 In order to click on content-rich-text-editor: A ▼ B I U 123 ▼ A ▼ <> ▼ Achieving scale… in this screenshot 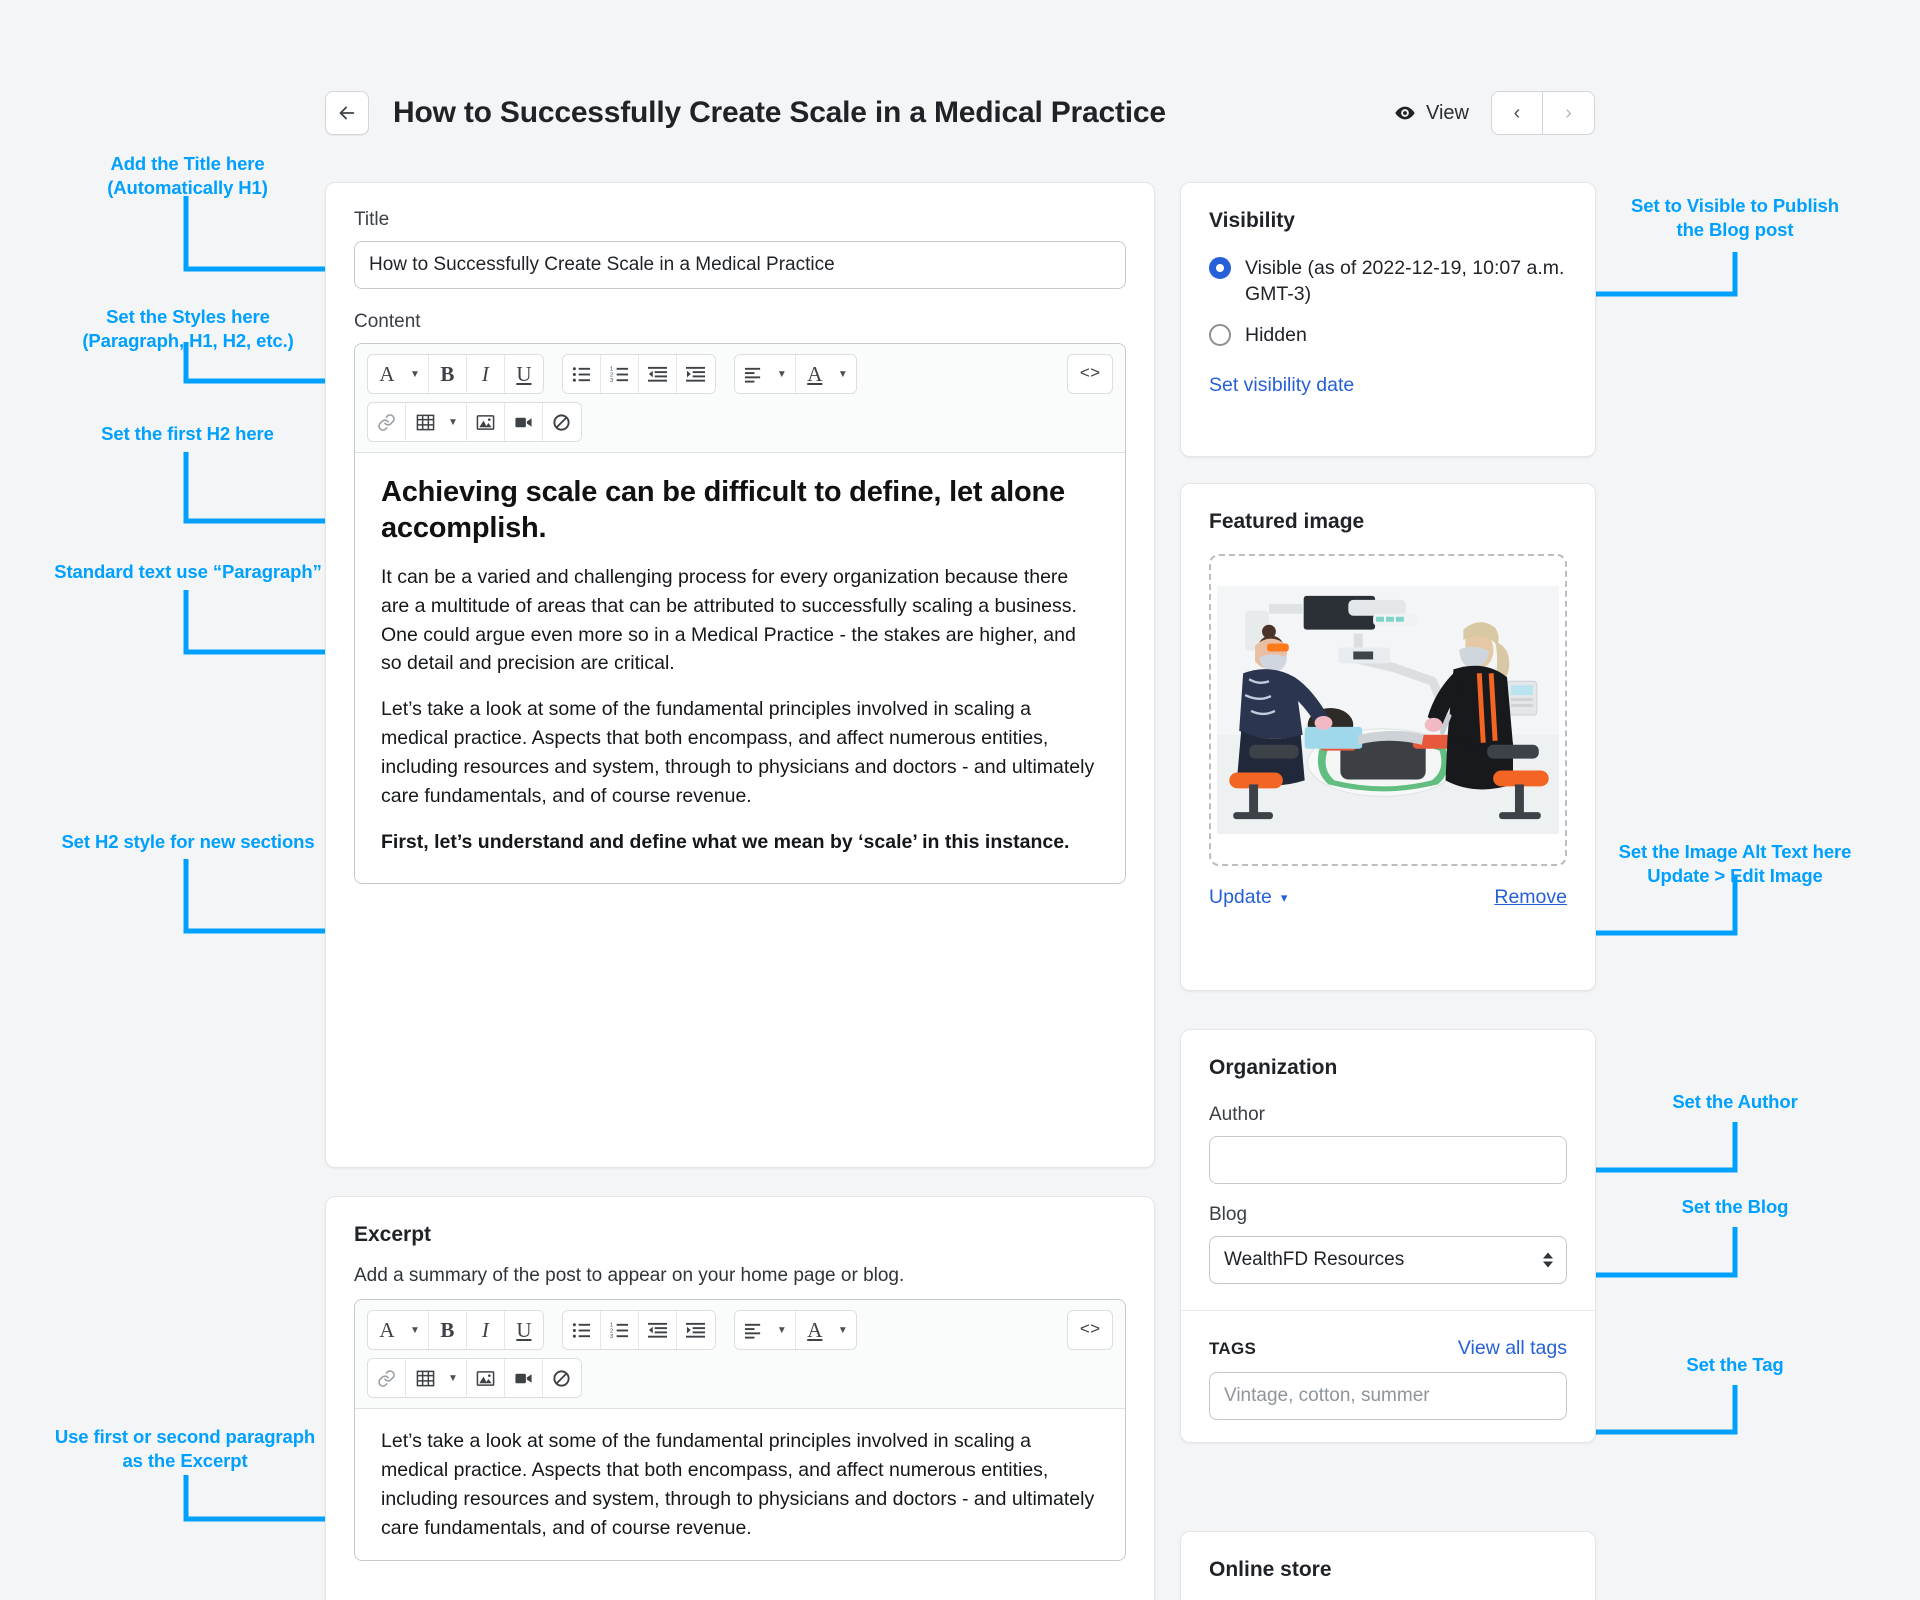, I will do `click(740, 613)`.